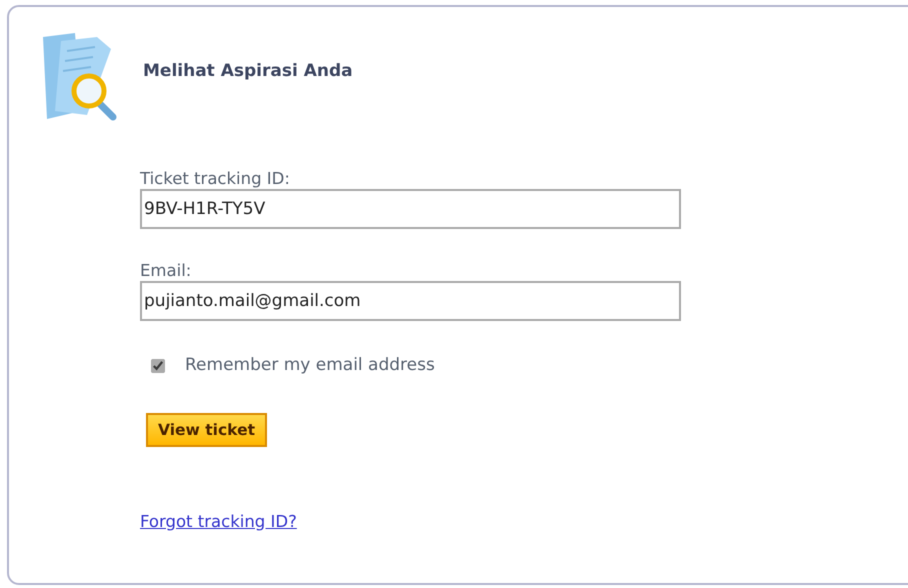 Image resolution: width=908 pixels, height=588 pixels. I want to click on page-title: Melihat Aspirasi Anda, so click(248, 72).